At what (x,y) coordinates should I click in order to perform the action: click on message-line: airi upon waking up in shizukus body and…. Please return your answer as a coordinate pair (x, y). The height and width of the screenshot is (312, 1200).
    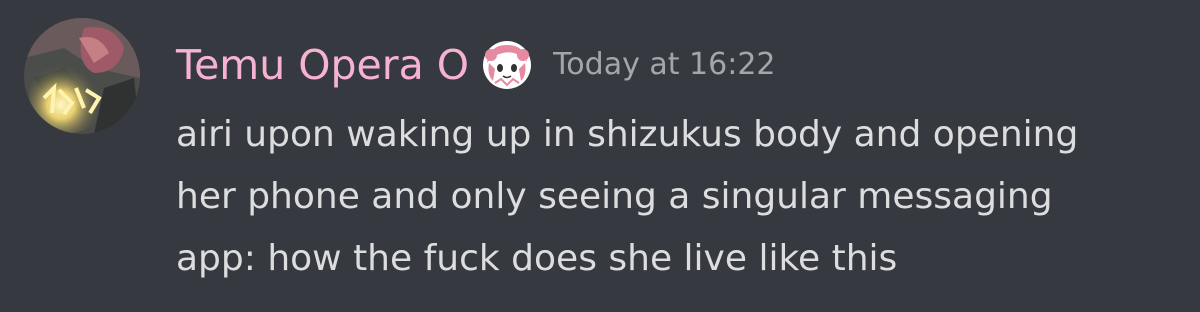
    Looking at the image, I should click on (627, 134).